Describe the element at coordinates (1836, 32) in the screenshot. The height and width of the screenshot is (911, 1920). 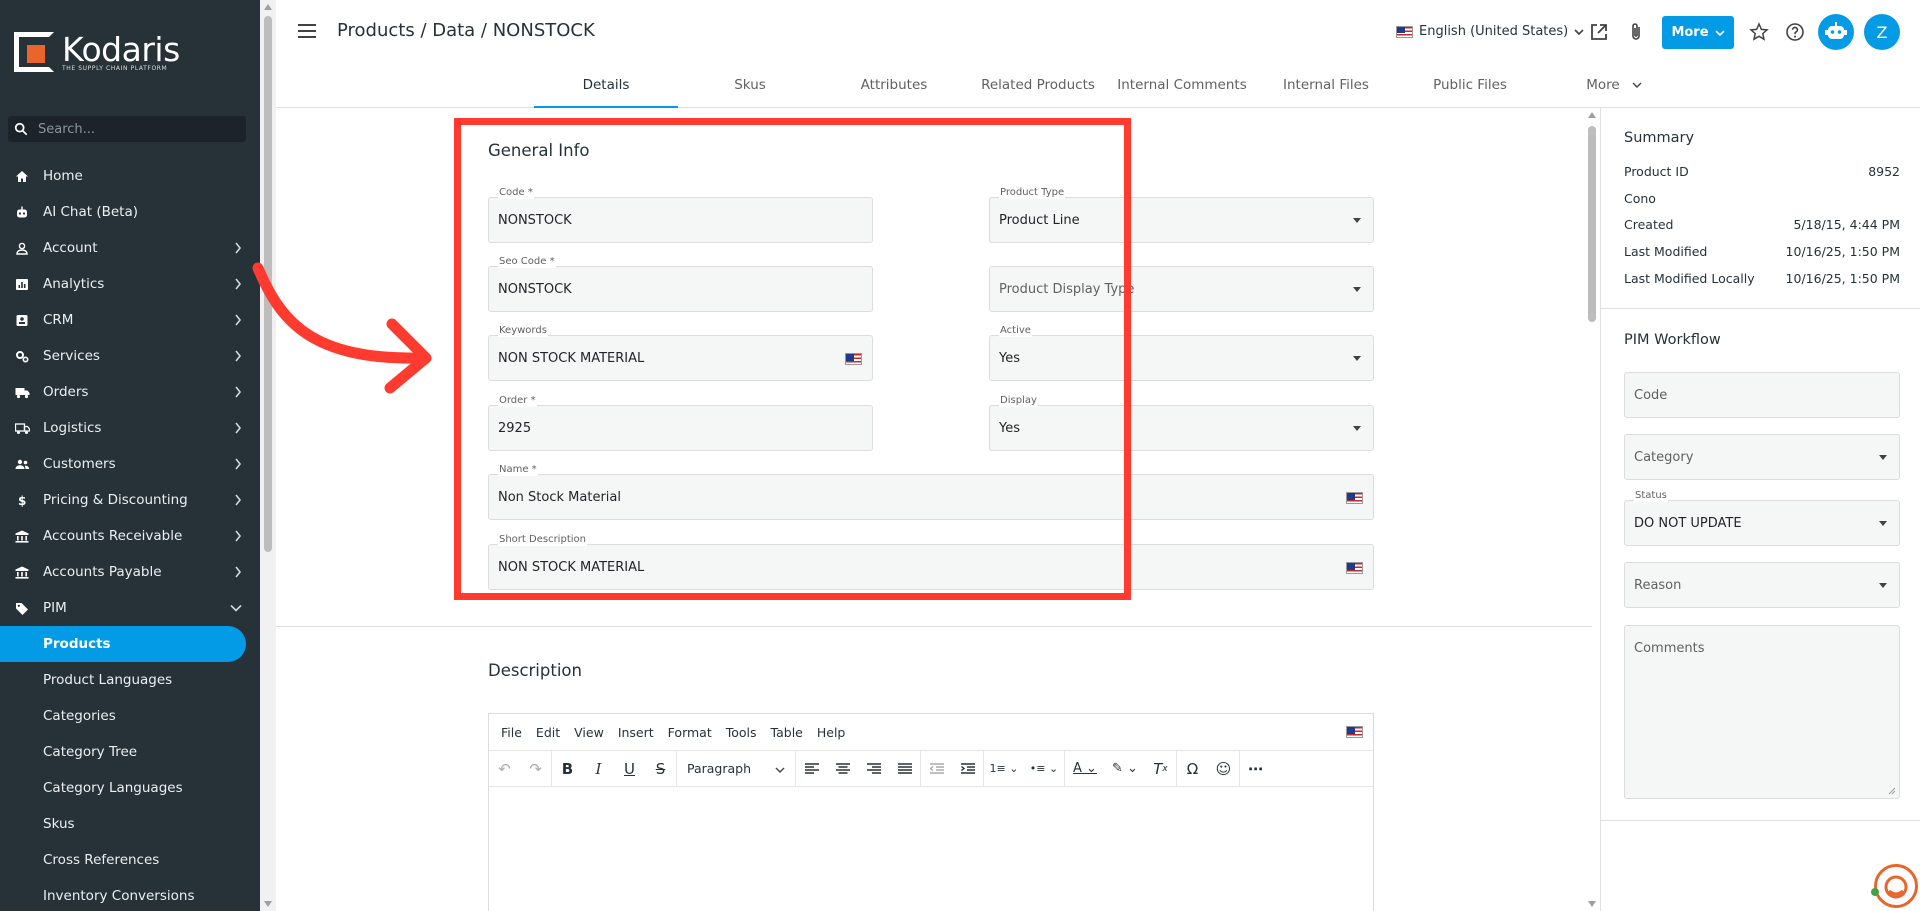
I see `ai-assistant-button` at that location.